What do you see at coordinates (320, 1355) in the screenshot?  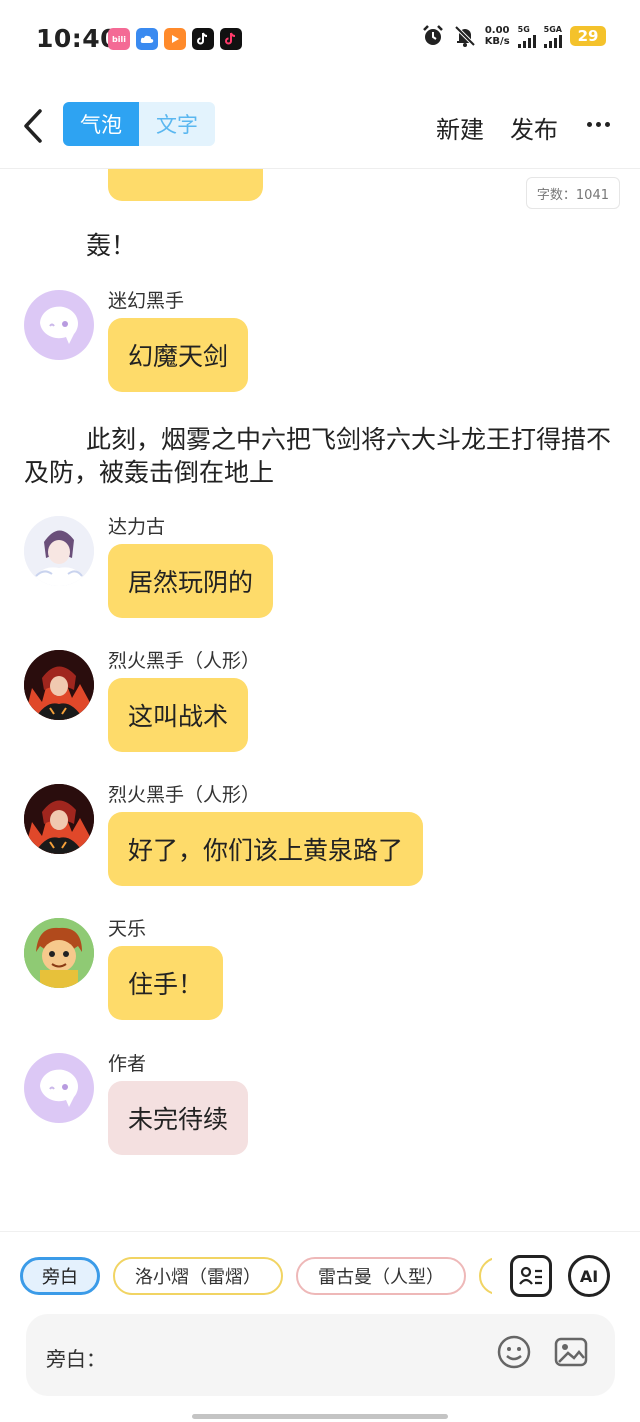 I see `message-input: 旁白：` at bounding box center [320, 1355].